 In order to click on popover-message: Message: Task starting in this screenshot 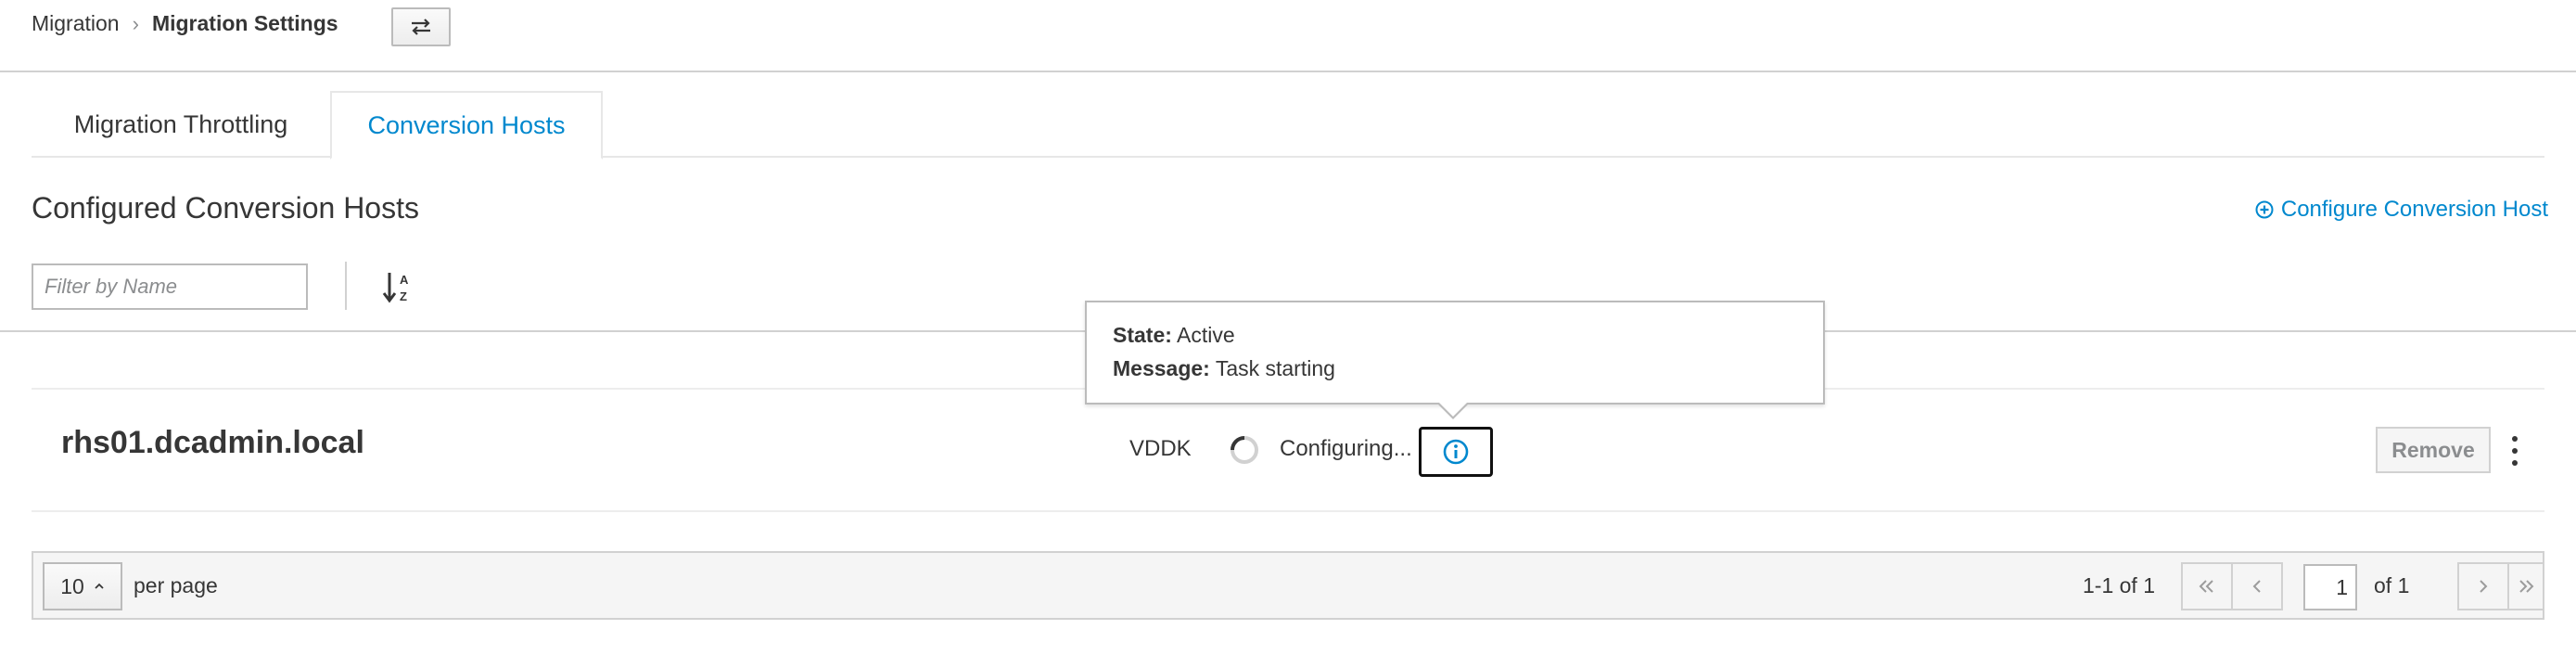, I will do `click(1224, 368)`.